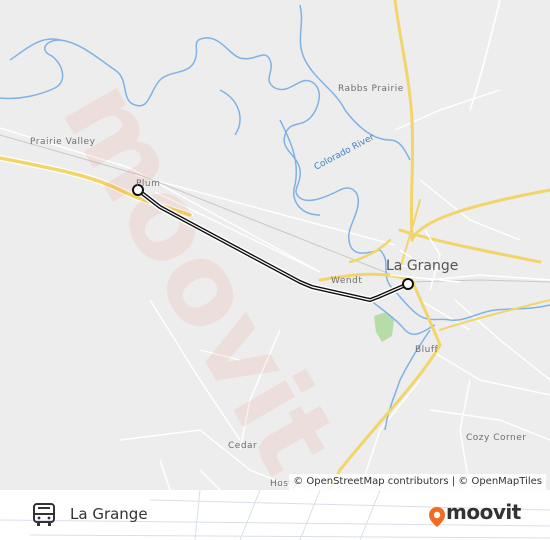 Image resolution: width=550 pixels, height=540 pixels. What do you see at coordinates (427, 350) in the screenshot?
I see `label-bluff: Bluff` at bounding box center [427, 350].